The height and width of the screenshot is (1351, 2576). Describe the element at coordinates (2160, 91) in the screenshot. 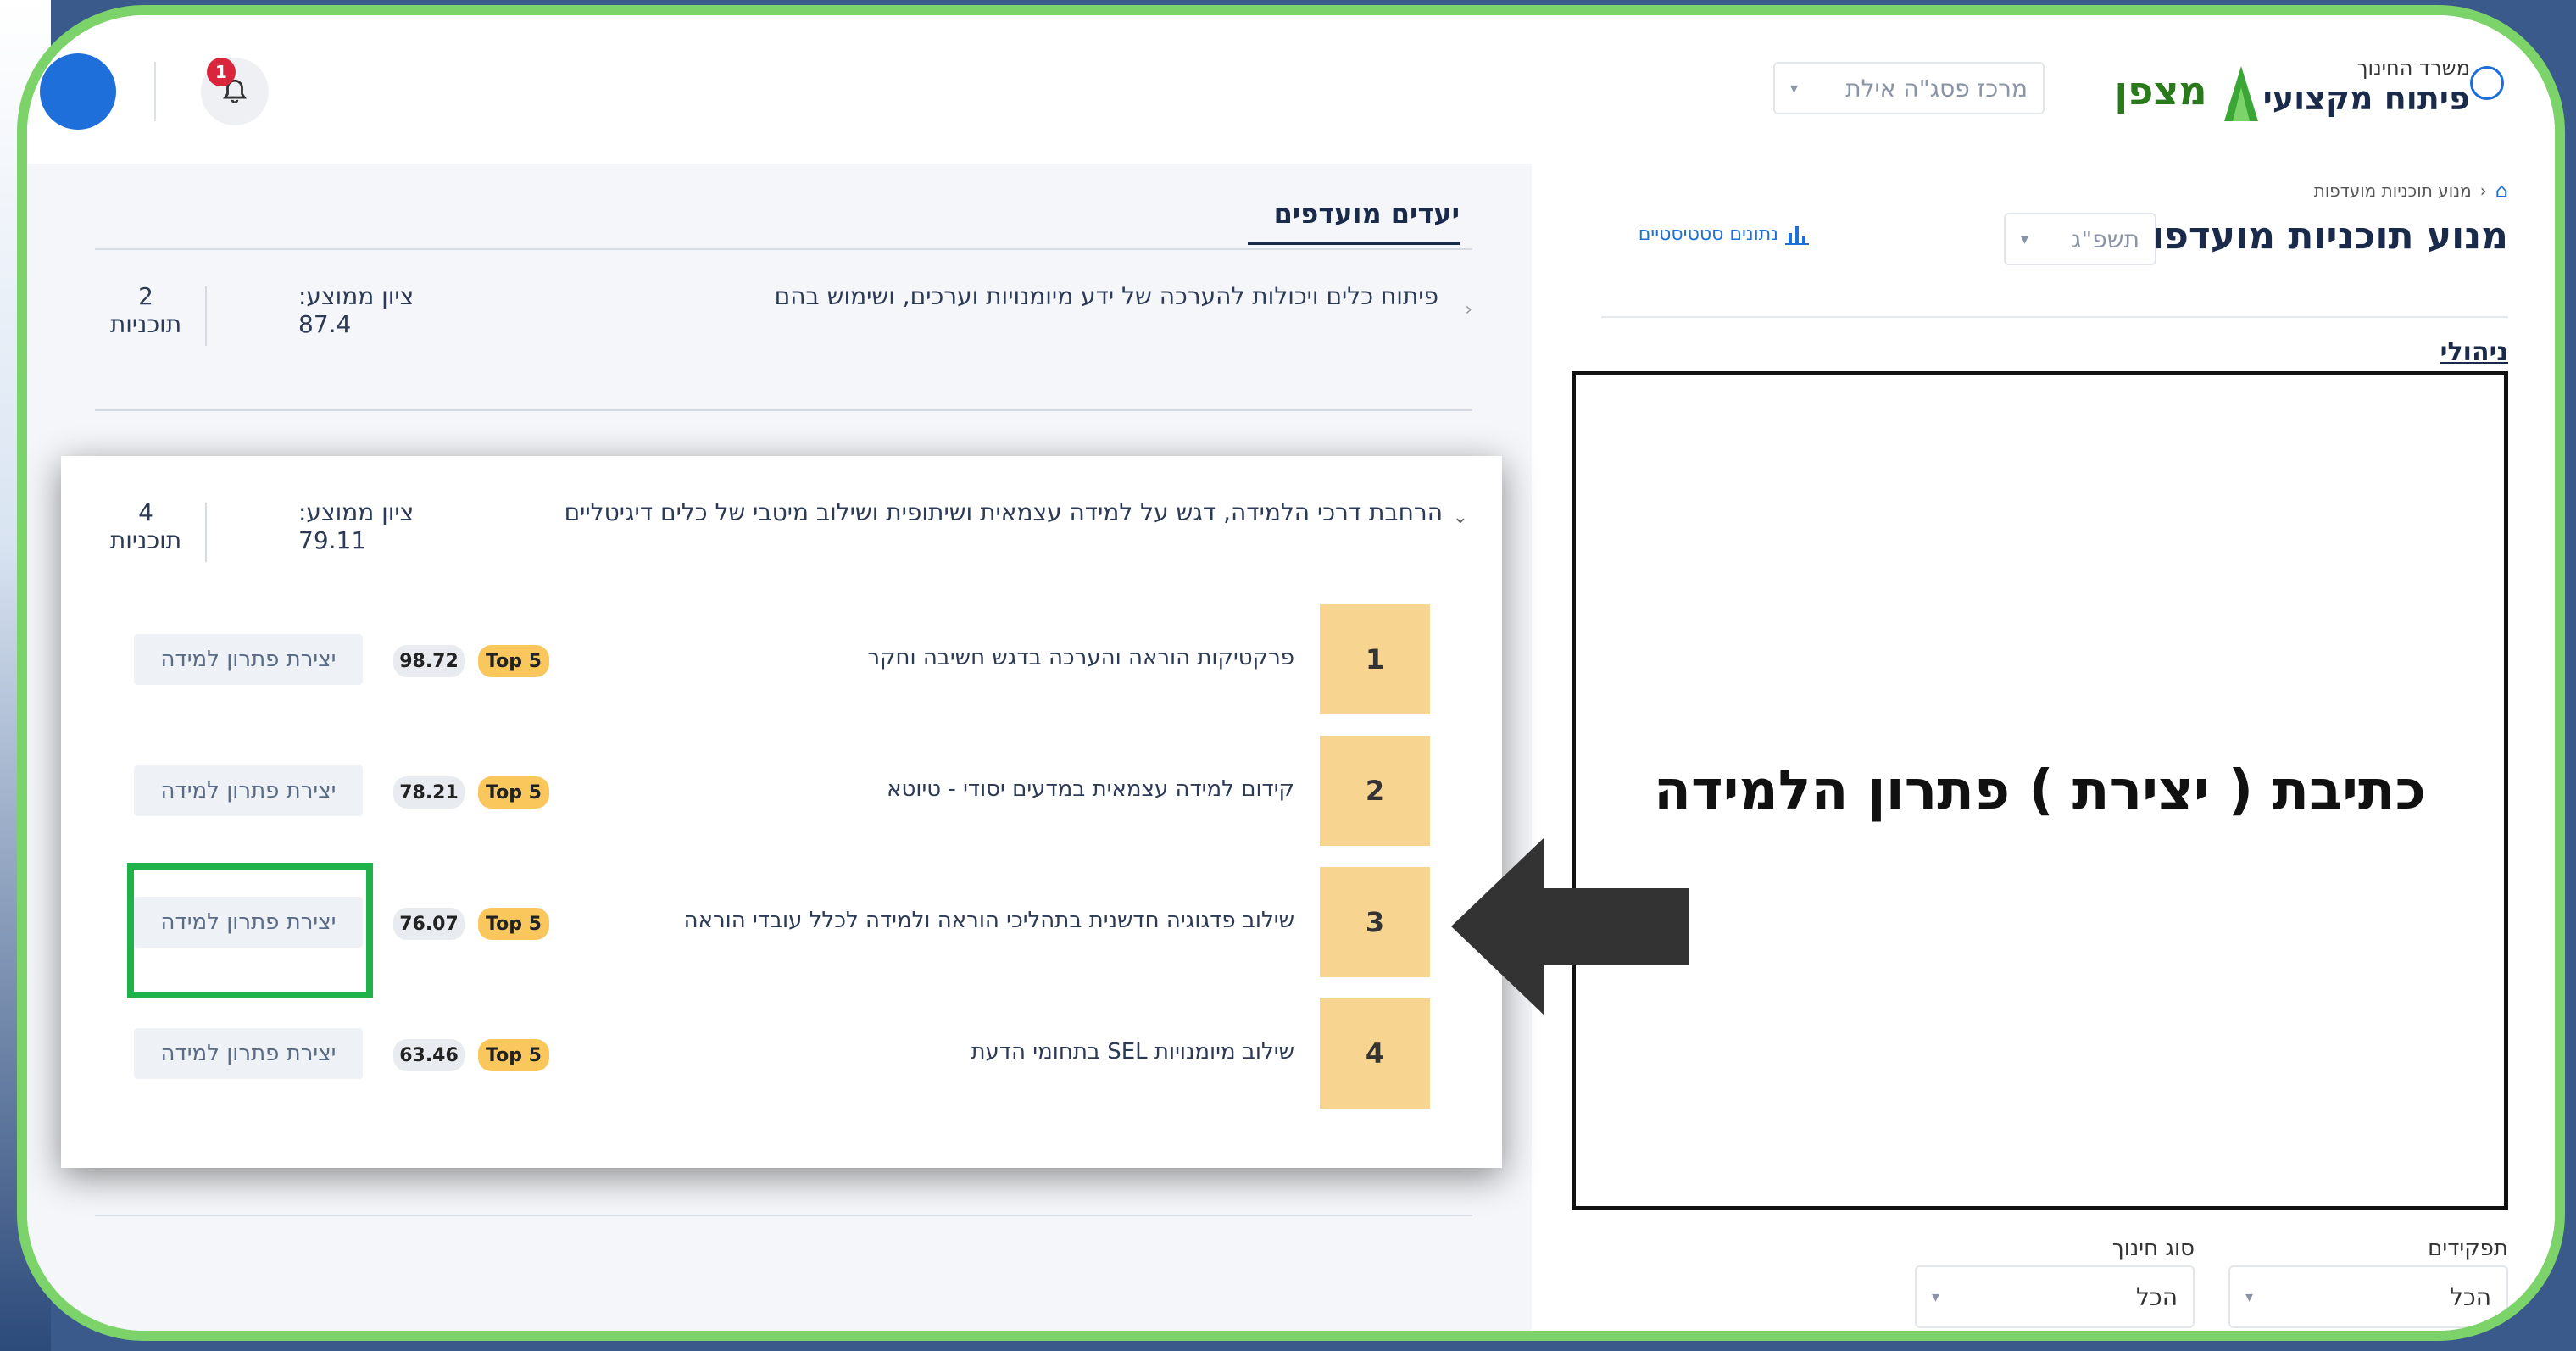

I see `logo-text: מצפן` at that location.